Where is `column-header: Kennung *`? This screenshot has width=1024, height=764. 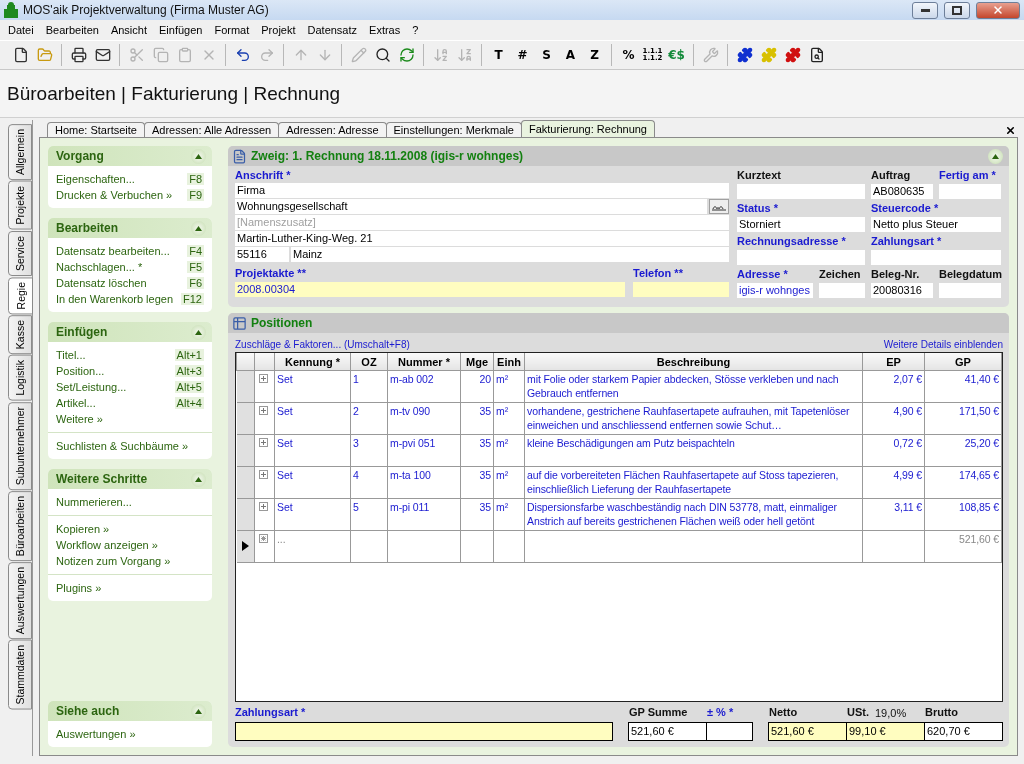
column-header: Kennung * is located at coordinates (312, 362).